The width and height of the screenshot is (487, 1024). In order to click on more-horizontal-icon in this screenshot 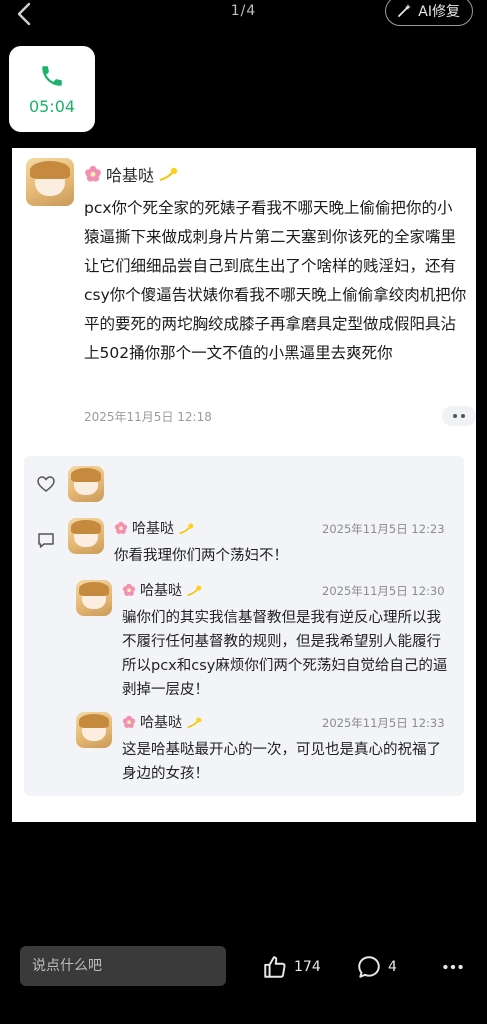, I will do `click(453, 967)`.